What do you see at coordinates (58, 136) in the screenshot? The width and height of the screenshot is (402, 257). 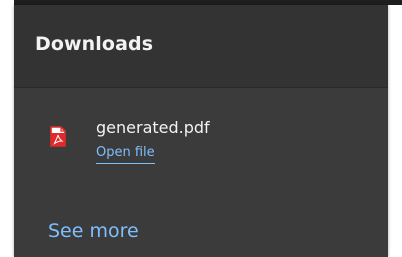 I see `pdf-file-icon` at bounding box center [58, 136].